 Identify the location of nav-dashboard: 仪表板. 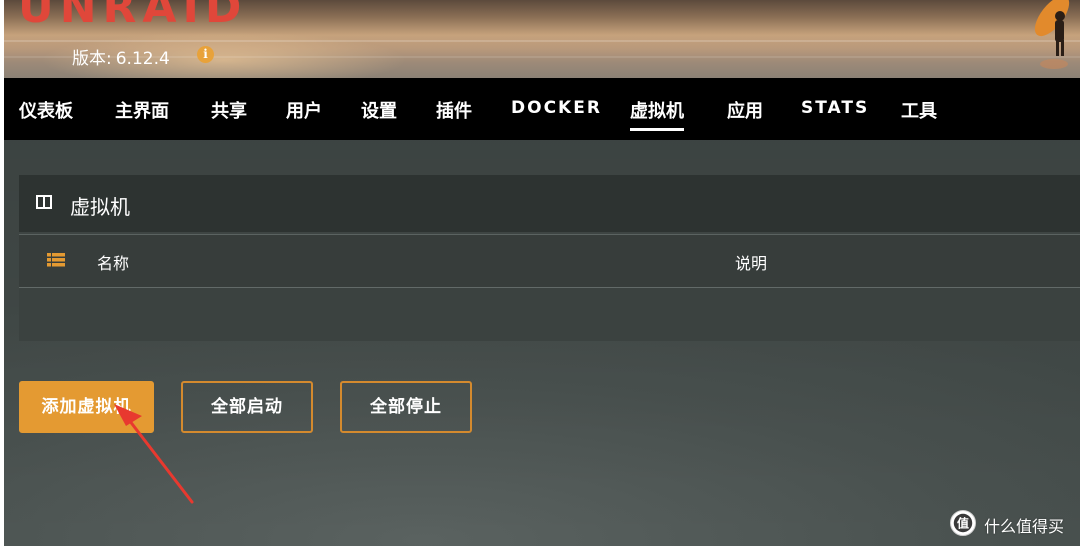
(46, 110).